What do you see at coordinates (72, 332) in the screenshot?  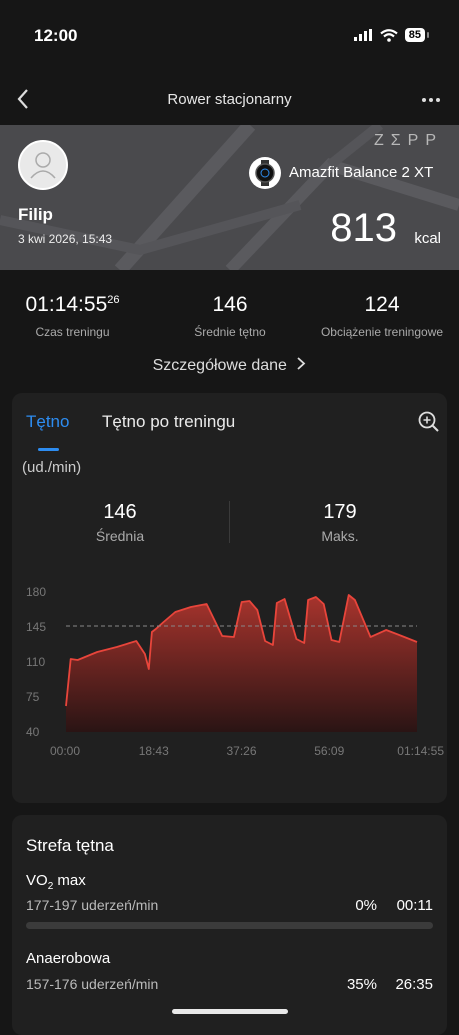 I see `duration-label: Czas treningu` at bounding box center [72, 332].